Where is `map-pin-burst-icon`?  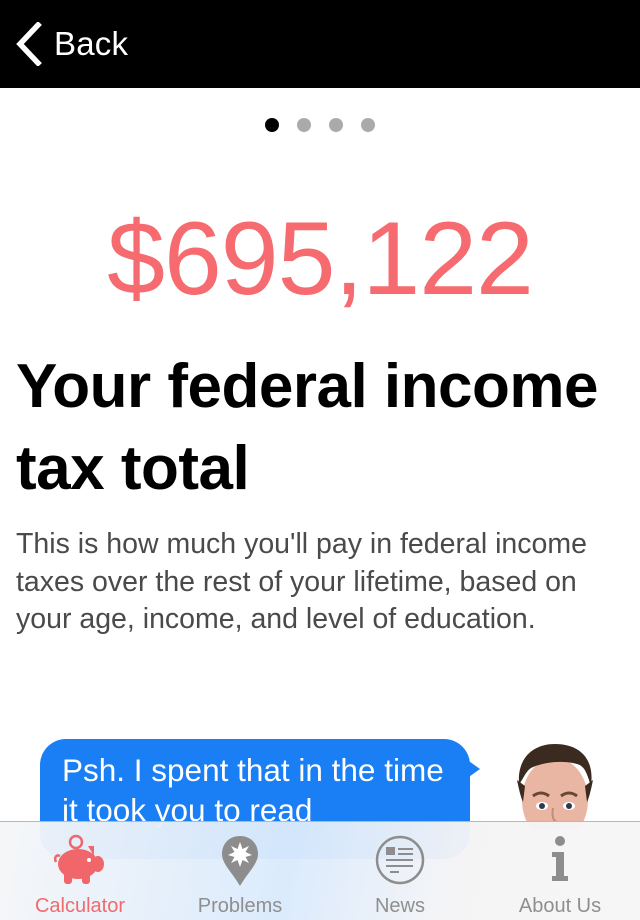 map-pin-burst-icon is located at coordinates (240, 861).